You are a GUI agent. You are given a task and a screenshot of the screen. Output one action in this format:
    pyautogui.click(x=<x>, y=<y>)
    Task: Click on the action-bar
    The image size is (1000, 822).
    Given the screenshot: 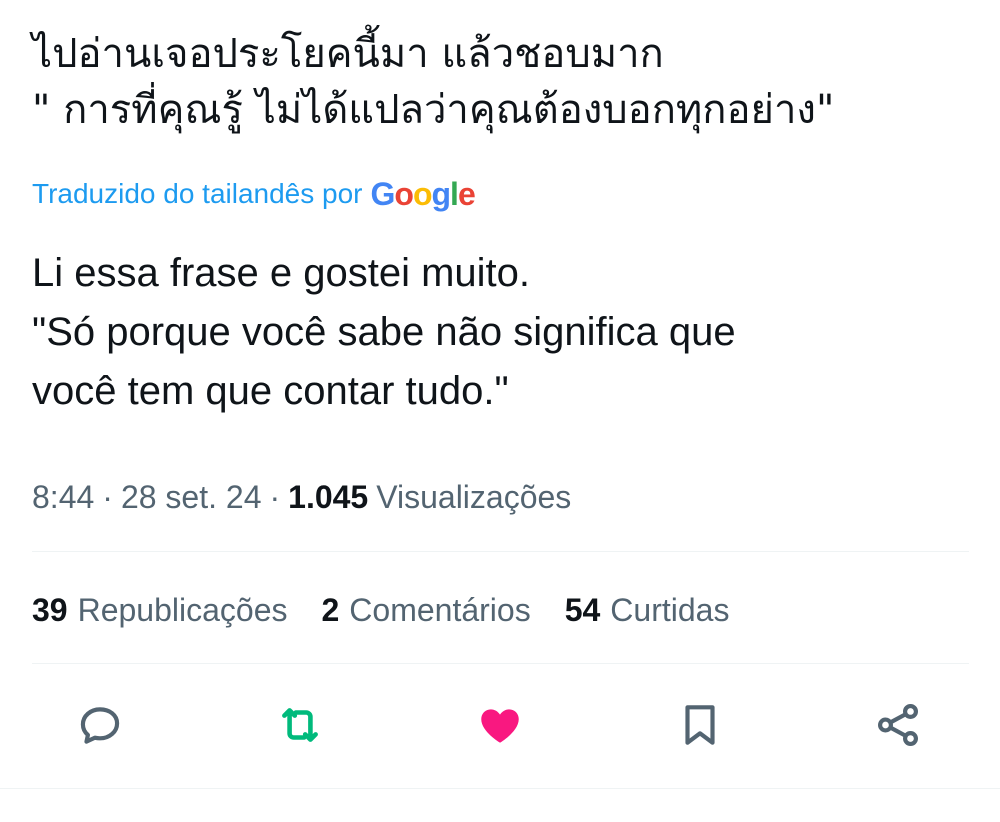 What is the action you would take?
    pyautogui.click(x=500, y=725)
    